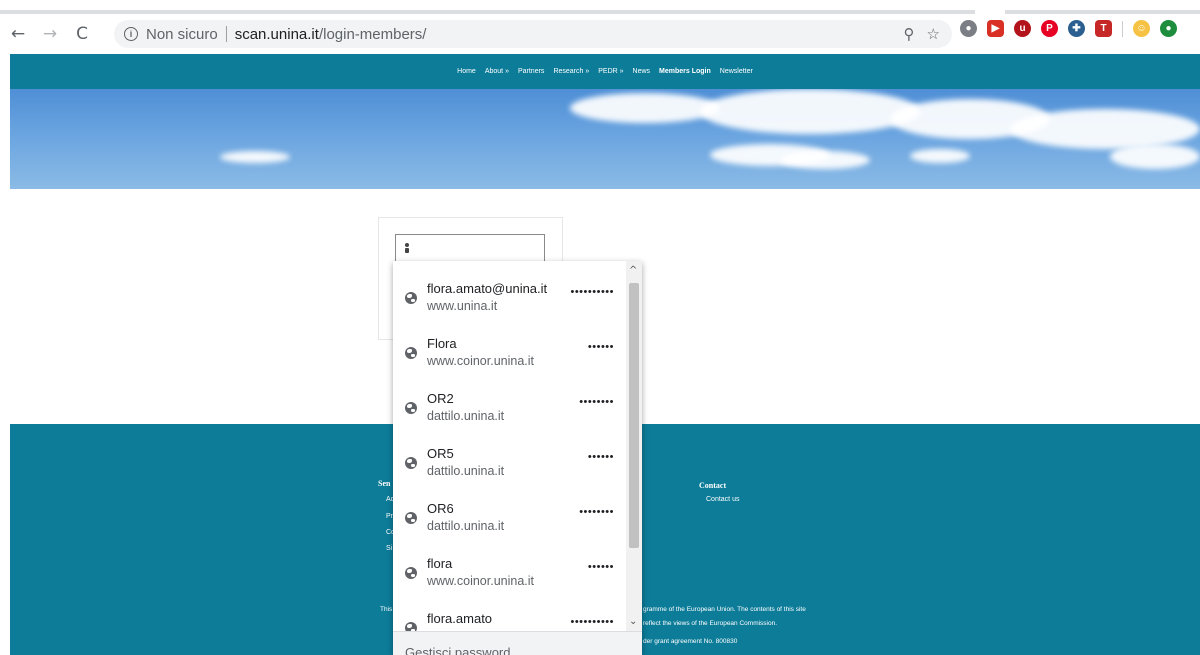 The height and width of the screenshot is (655, 1200). I want to click on autofill-username: Flora, so click(442, 343).